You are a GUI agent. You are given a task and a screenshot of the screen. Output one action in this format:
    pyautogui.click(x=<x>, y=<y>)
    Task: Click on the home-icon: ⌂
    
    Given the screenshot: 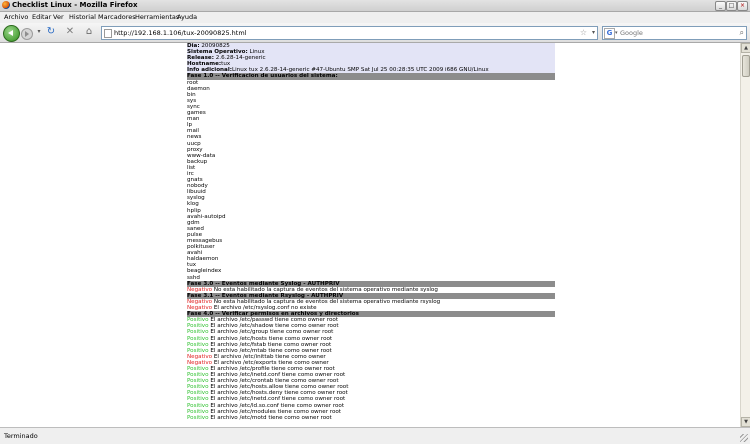 What is the action you would take?
    pyautogui.click(x=89, y=32)
    